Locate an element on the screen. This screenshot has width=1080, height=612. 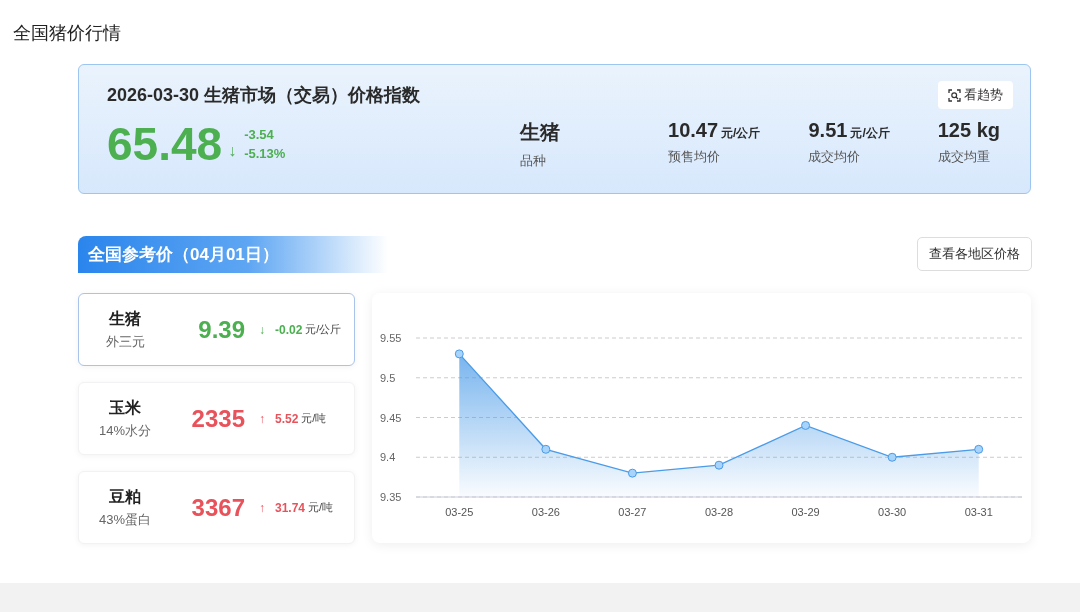
stat-label: 成交均价 is located at coordinates (835, 156).